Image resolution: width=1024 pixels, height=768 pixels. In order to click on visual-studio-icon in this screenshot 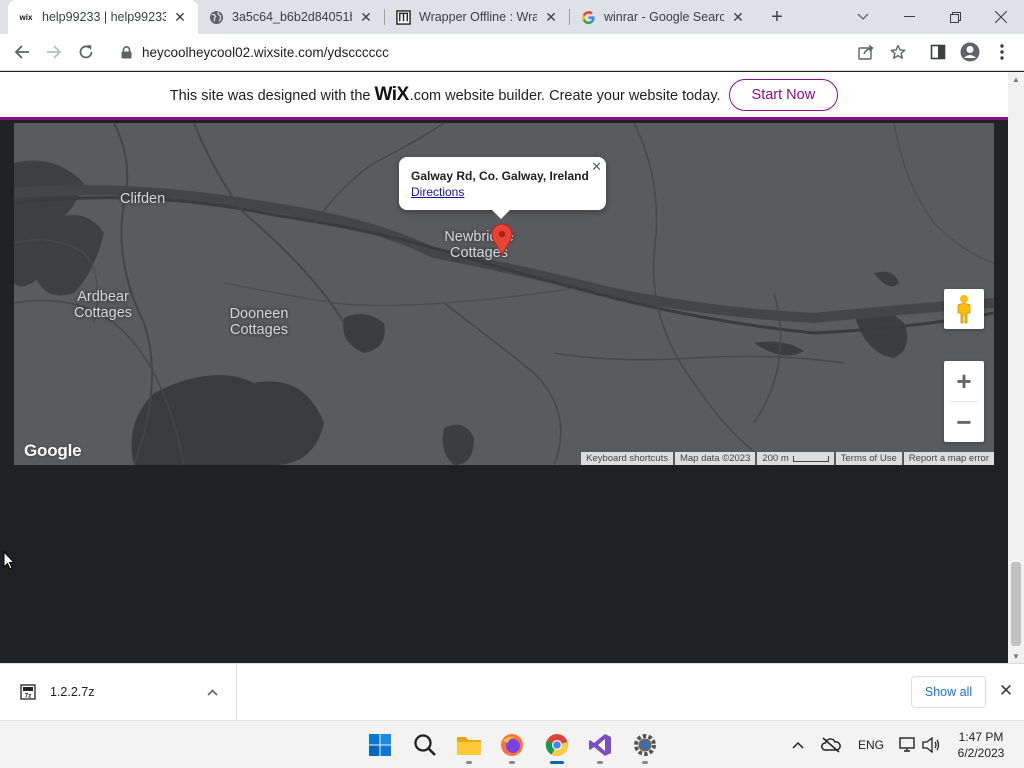, I will do `click(600, 746)`.